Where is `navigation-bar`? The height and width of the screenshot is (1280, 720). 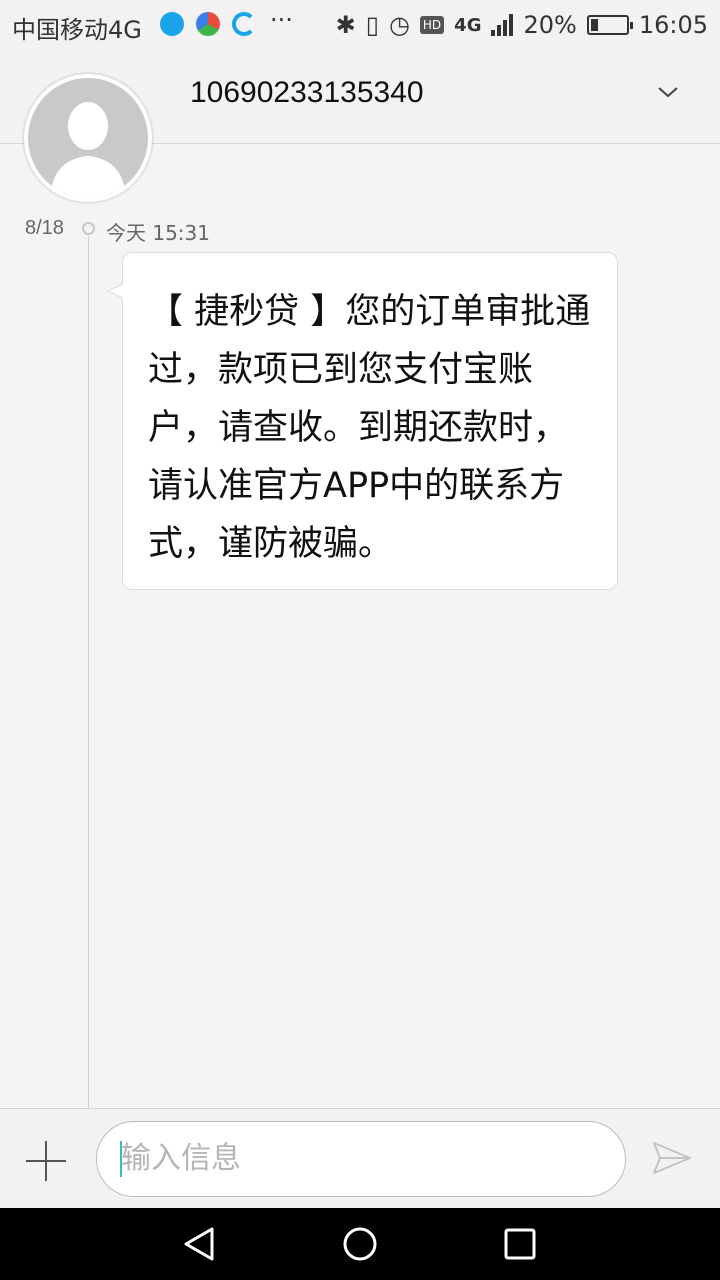
navigation-bar is located at coordinates (360, 1244).